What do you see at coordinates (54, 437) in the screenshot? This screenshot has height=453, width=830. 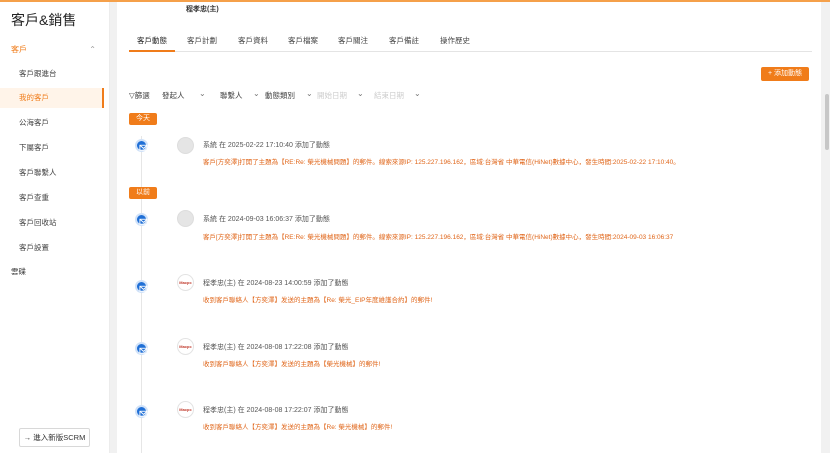 I see `new-version-button: → 進入新版SCRM` at bounding box center [54, 437].